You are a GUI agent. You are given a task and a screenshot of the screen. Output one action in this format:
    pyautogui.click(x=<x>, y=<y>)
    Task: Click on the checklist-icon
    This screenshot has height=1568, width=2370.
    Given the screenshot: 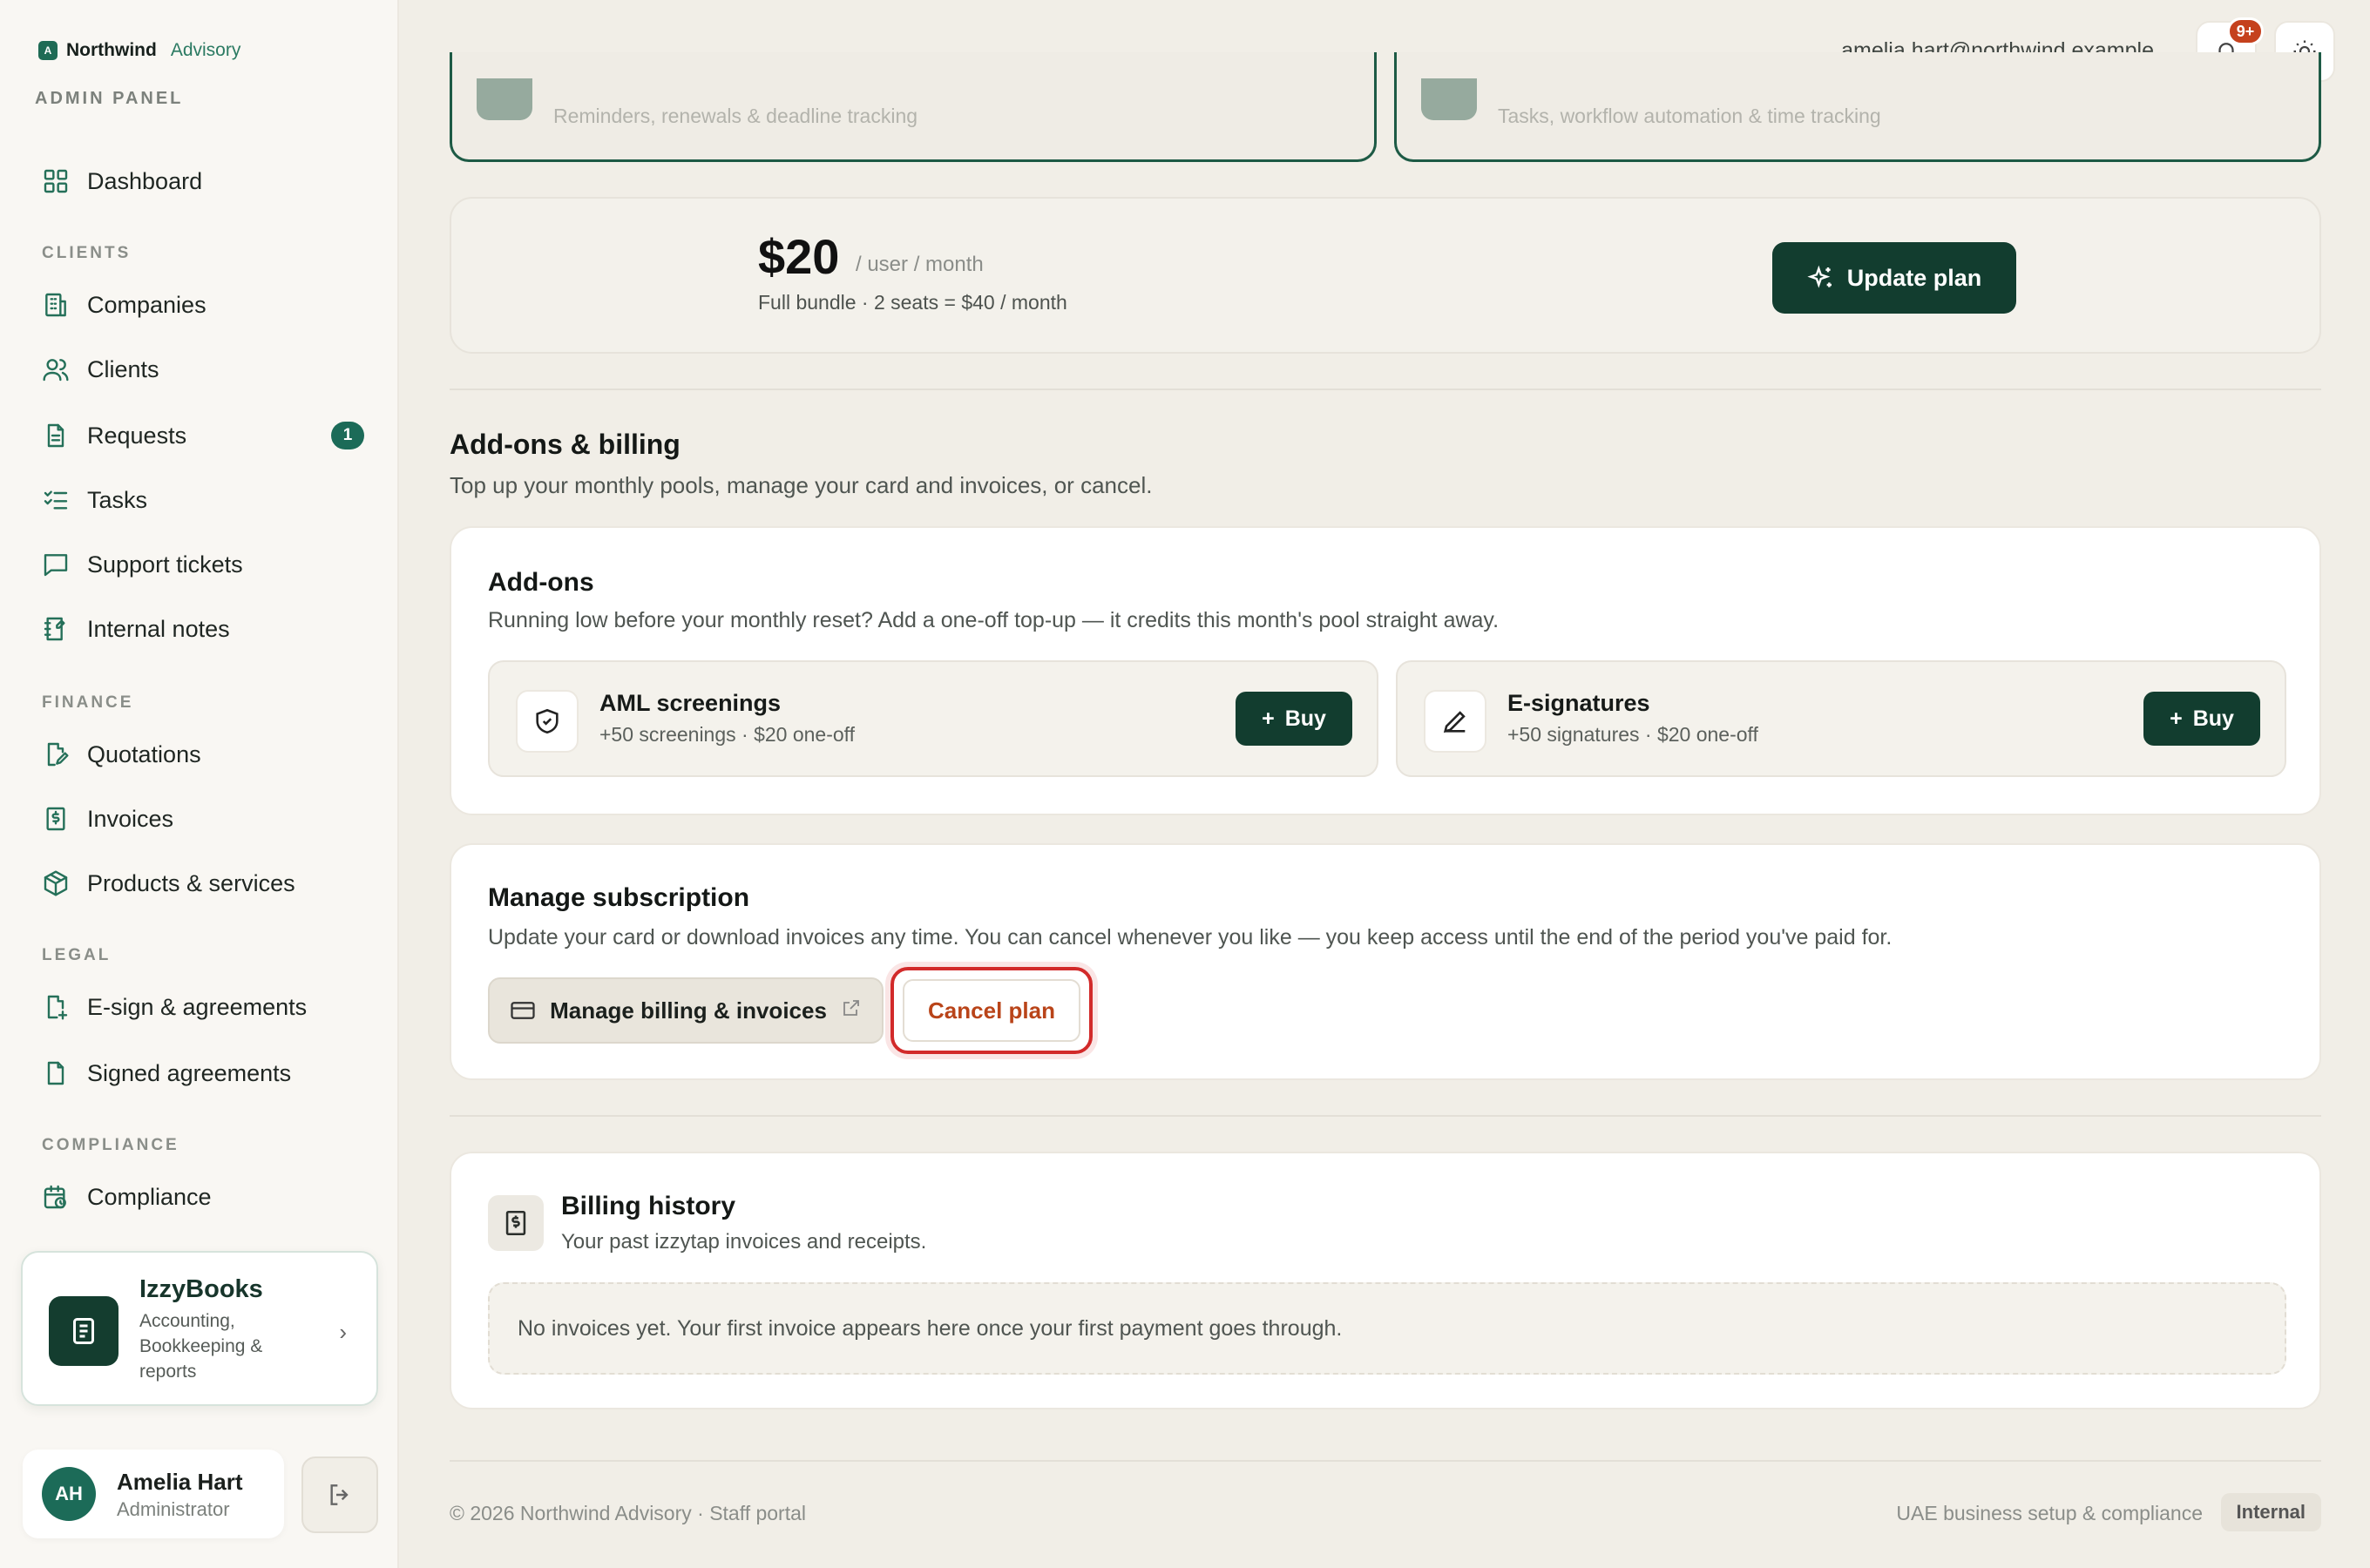 What is the action you would take?
    pyautogui.click(x=56, y=500)
    